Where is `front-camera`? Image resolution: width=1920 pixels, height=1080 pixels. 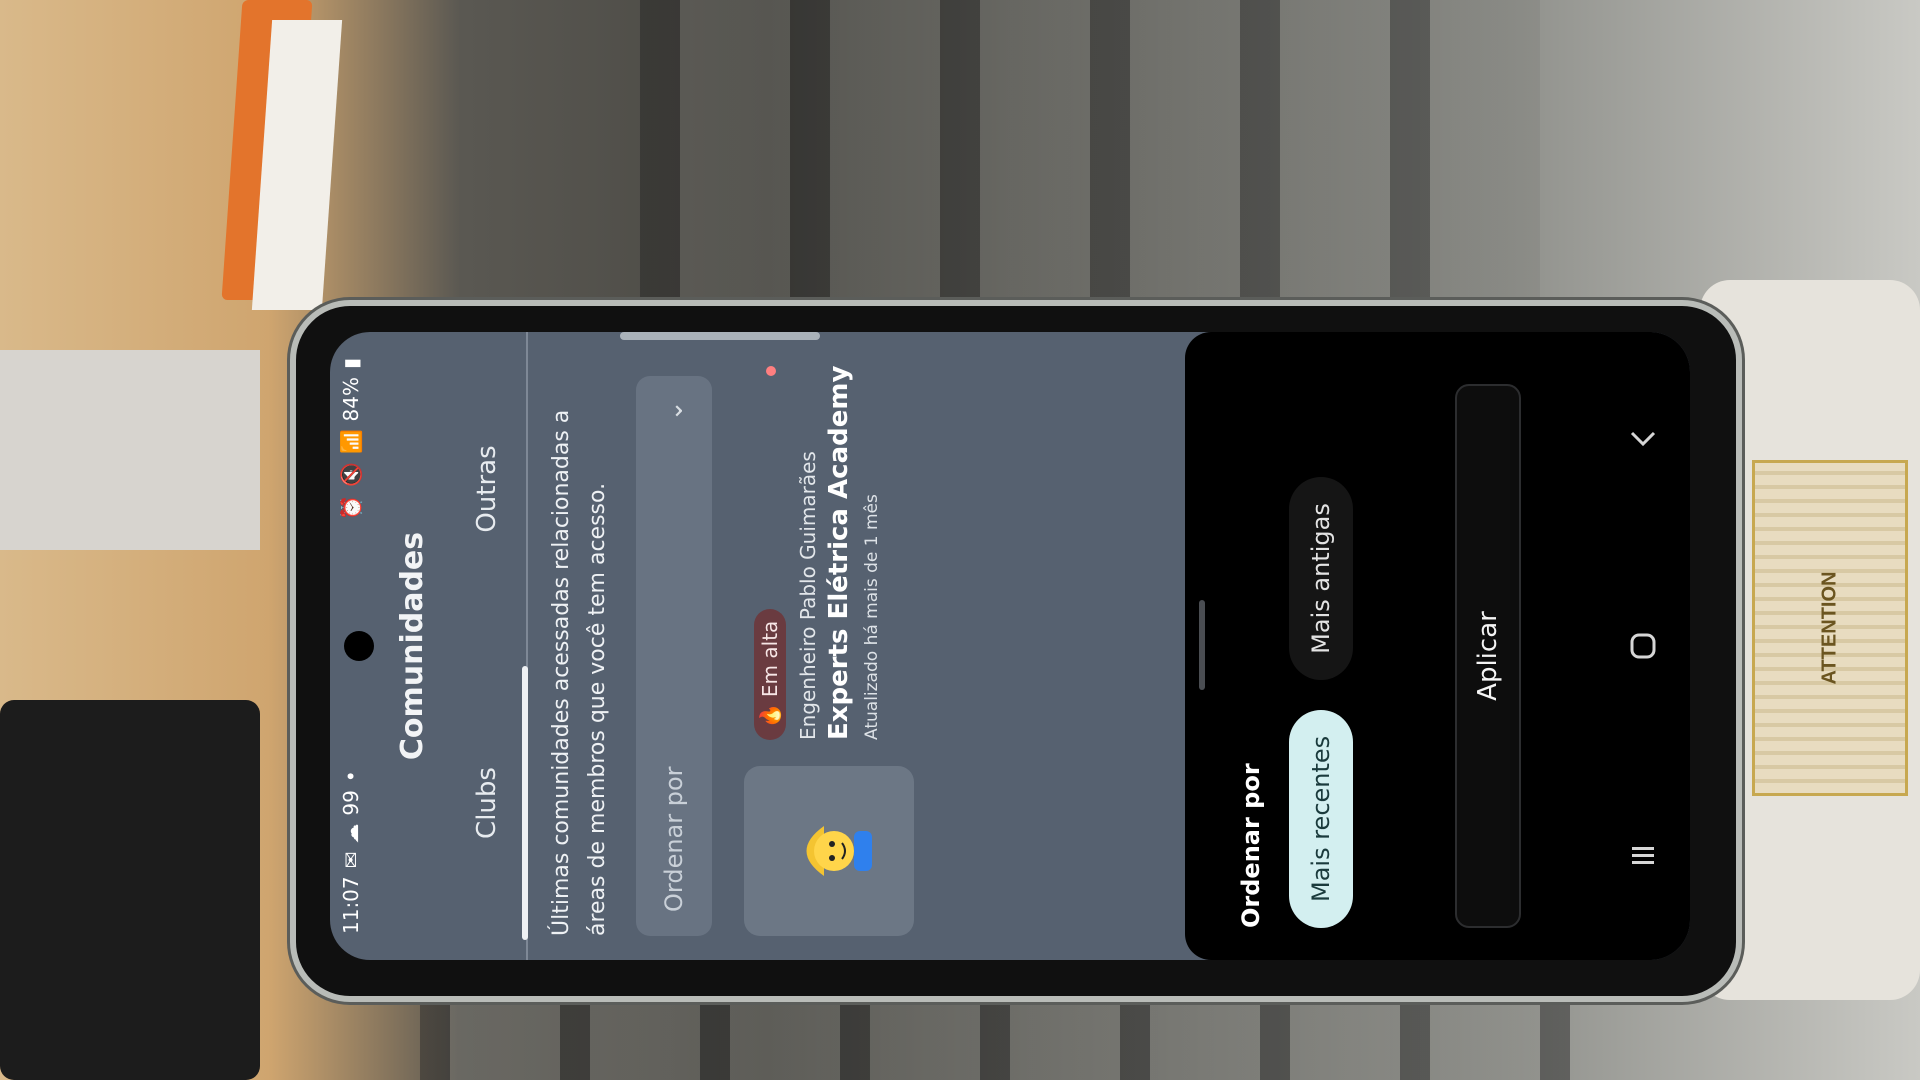 front-camera is located at coordinates (359, 646).